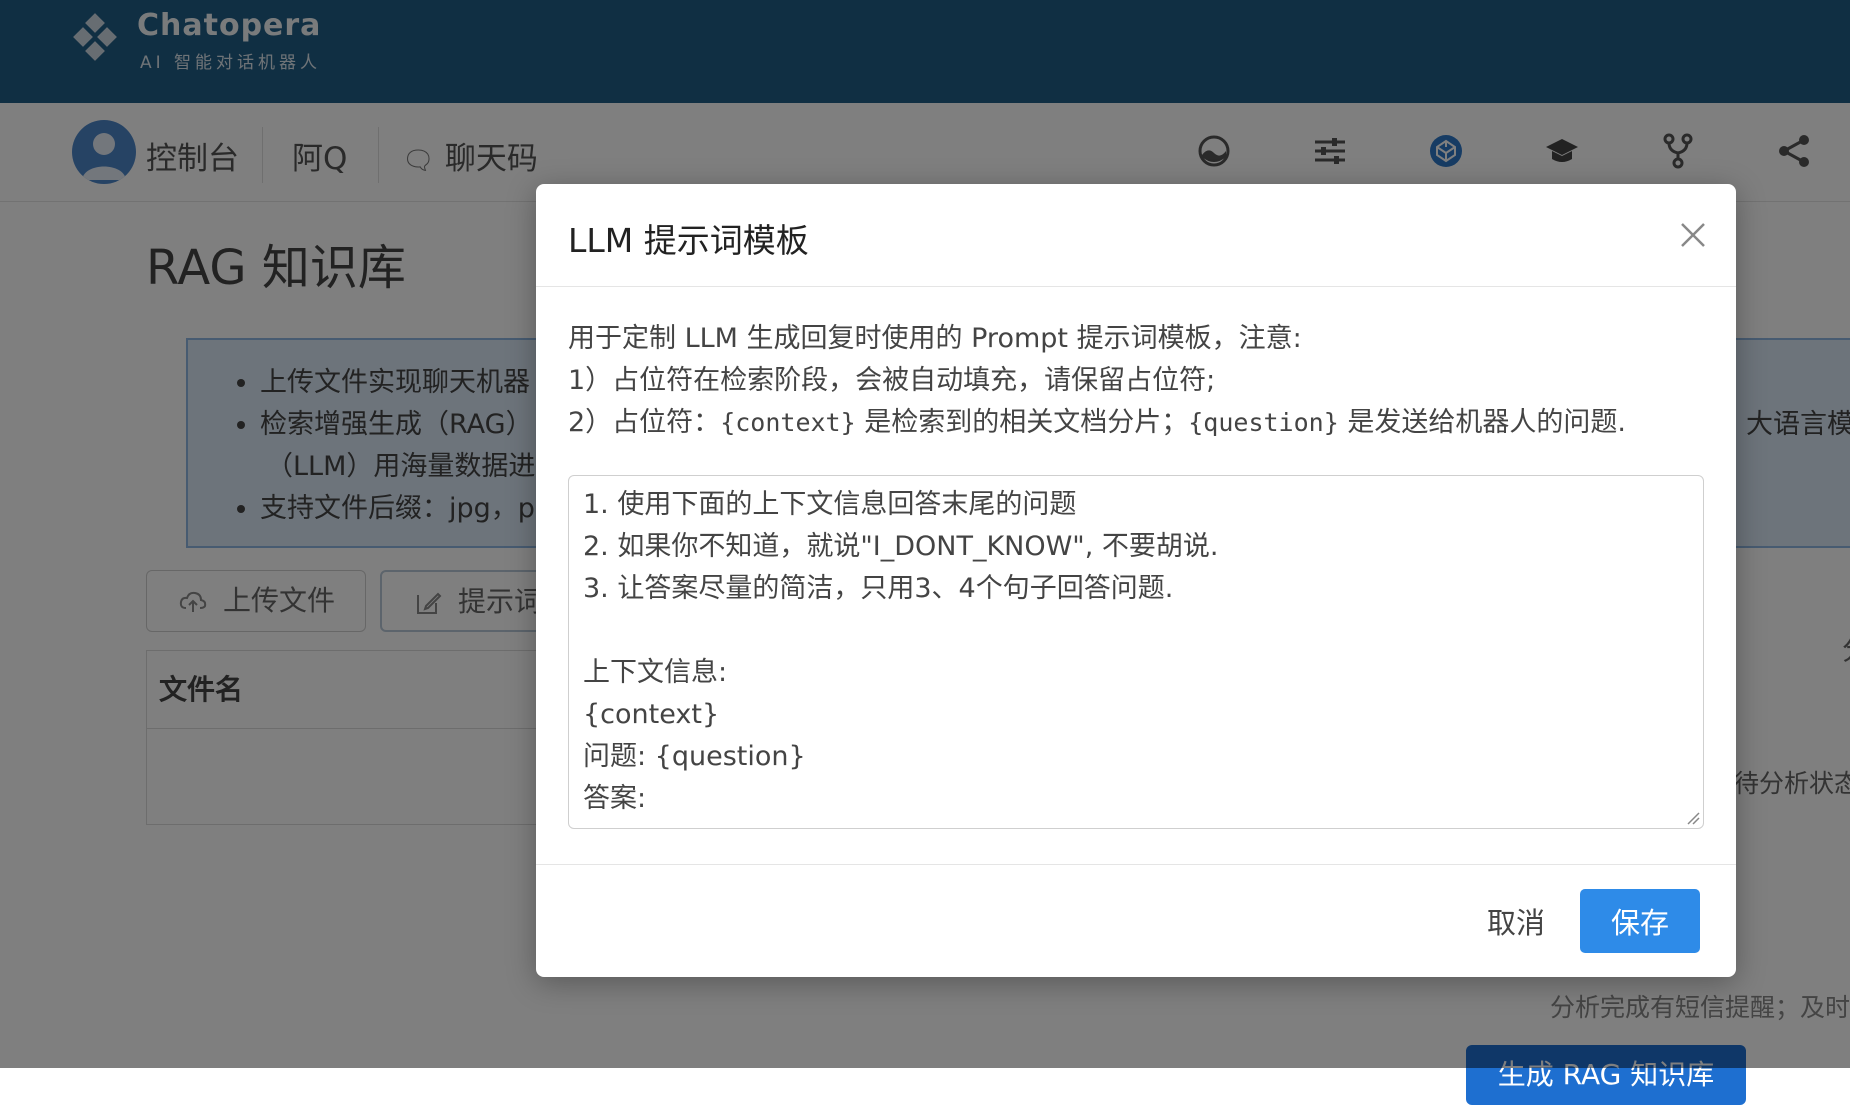 The height and width of the screenshot is (1105, 1850). I want to click on placeholder-code: {context}, so click(788, 422).